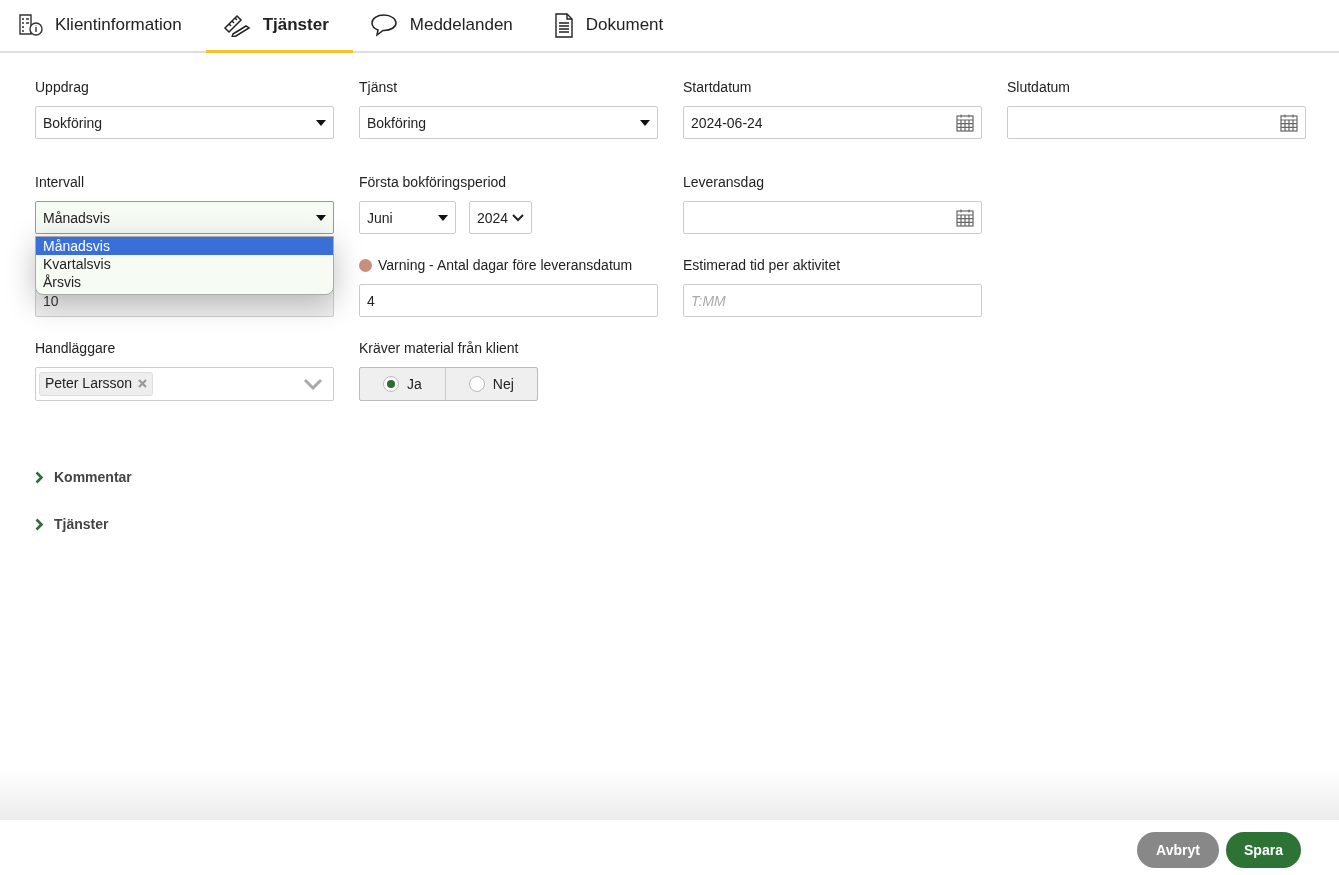 This screenshot has height=875, width=1339. Describe the element at coordinates (612, 26) in the screenshot. I see `tab: Dokument` at that location.